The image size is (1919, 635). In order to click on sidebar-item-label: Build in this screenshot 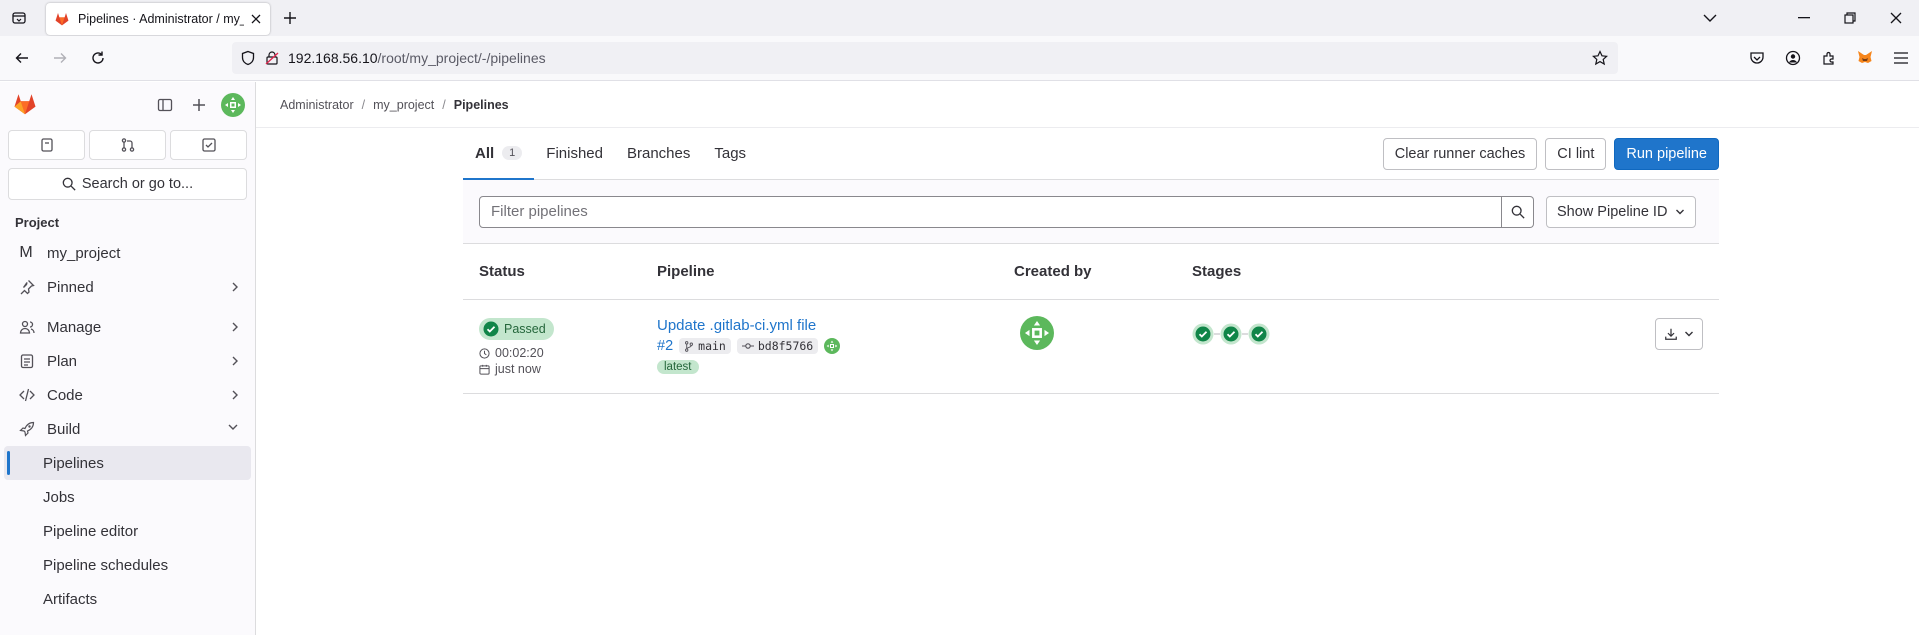, I will do `click(64, 429)`.